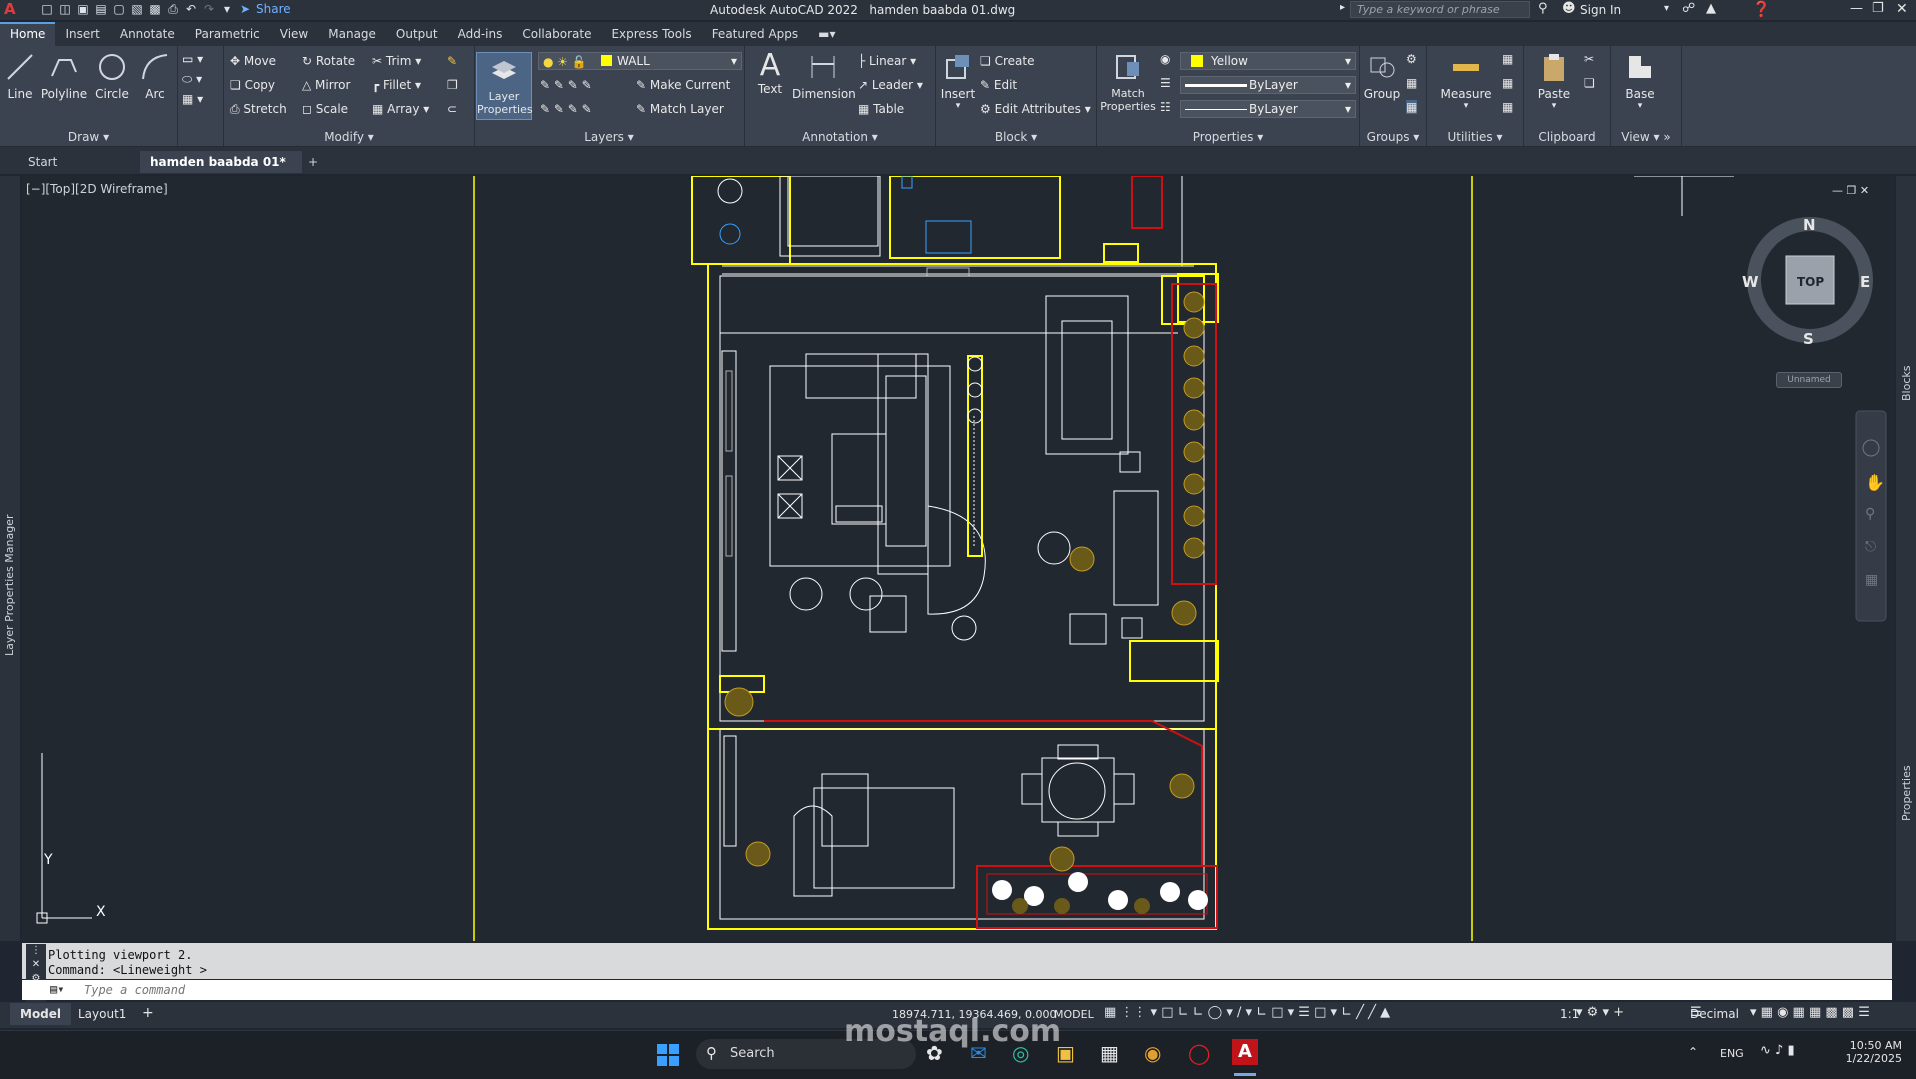 This screenshot has height=1079, width=1916. What do you see at coordinates (1507, 83) in the screenshot?
I see `select-all-icon: ▦` at bounding box center [1507, 83].